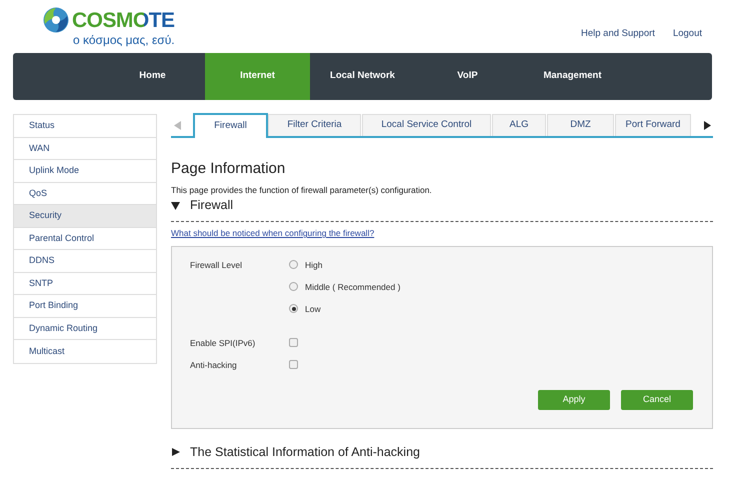  Describe the element at coordinates (313, 308) in the screenshot. I see `radio-label: Low` at that location.